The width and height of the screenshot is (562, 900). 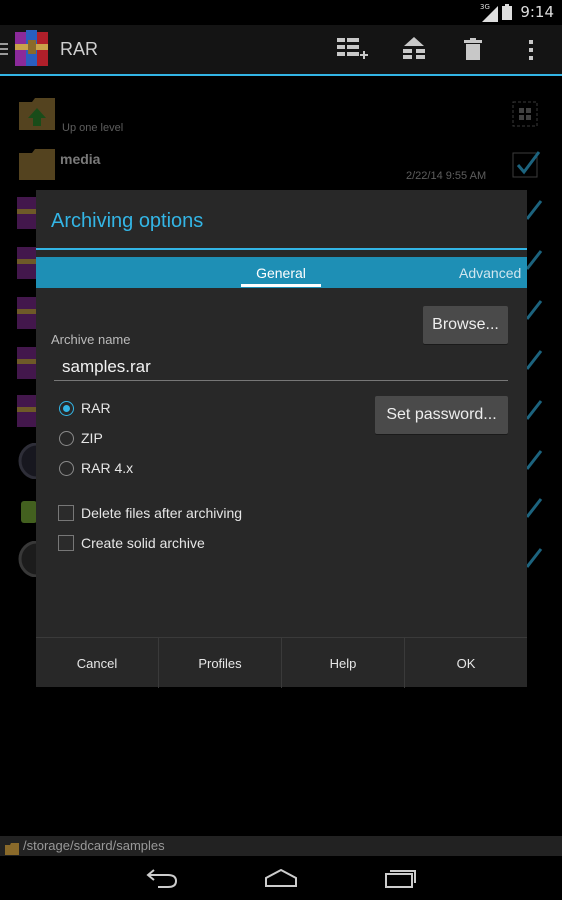 I want to click on format-label: RAR 4.x, so click(x=107, y=468).